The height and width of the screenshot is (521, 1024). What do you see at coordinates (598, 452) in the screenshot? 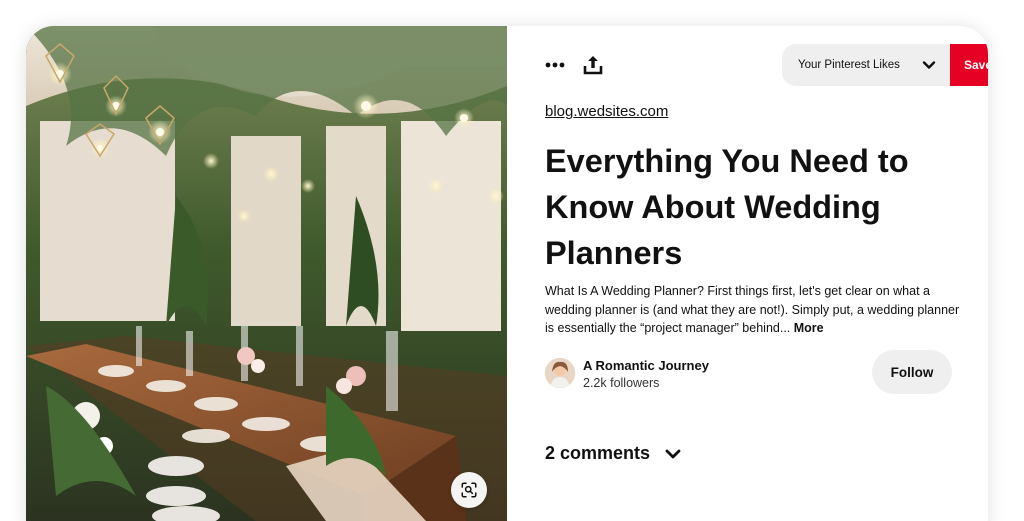
I see `comments-label: 2 comments` at bounding box center [598, 452].